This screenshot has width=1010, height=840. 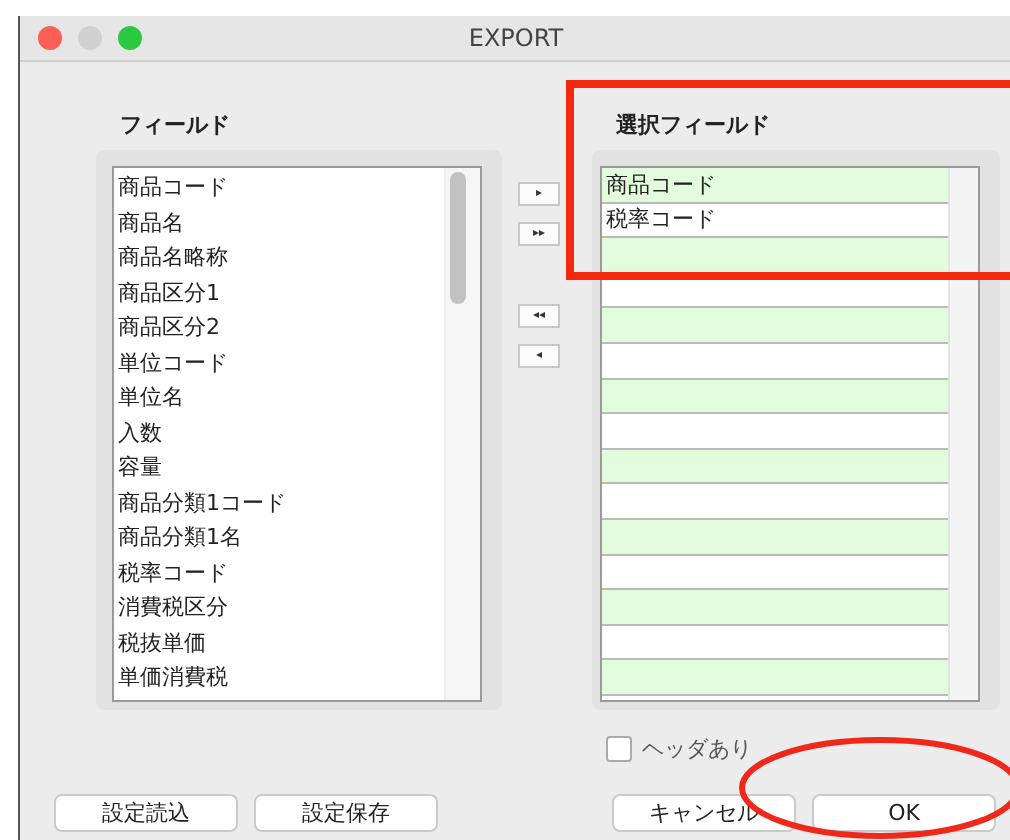 What do you see at coordinates (146, 813) in the screenshot?
I see `settings-button: 設定読込` at bounding box center [146, 813].